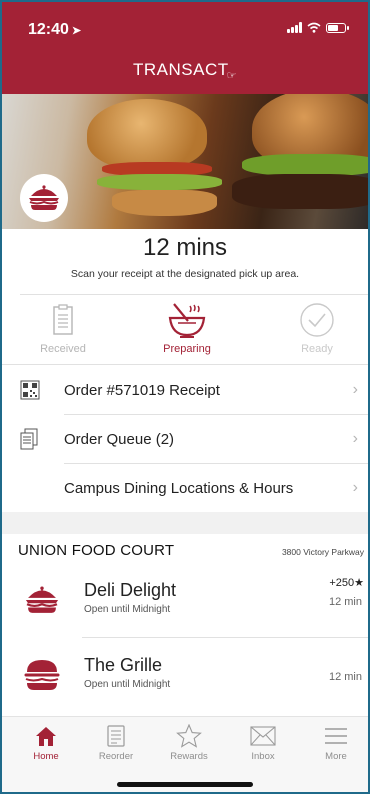 Image resolution: width=370 pixels, height=794 pixels. Describe the element at coordinates (63, 320) in the screenshot. I see `receipt-icon` at that location.